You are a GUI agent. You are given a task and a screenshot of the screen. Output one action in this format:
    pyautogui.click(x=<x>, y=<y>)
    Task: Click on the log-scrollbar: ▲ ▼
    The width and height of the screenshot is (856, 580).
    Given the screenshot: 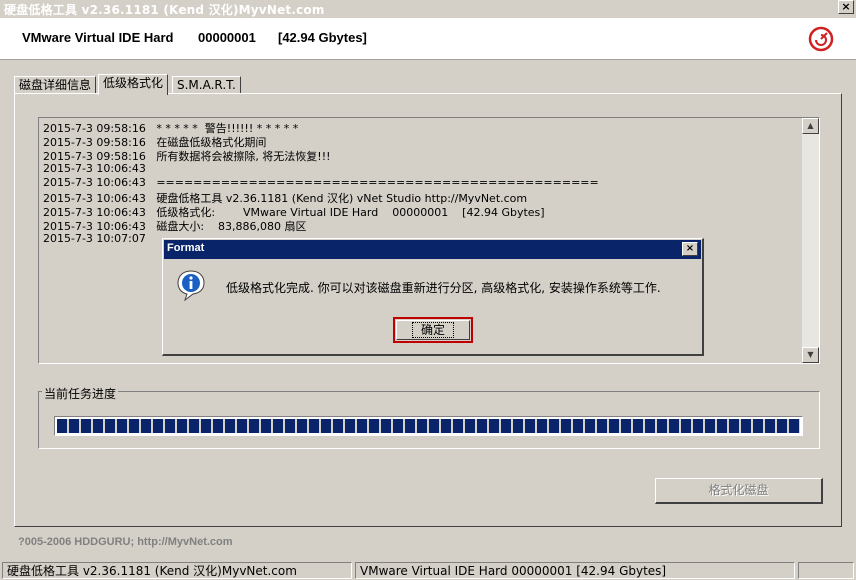 What is the action you would take?
    pyautogui.click(x=810, y=240)
    